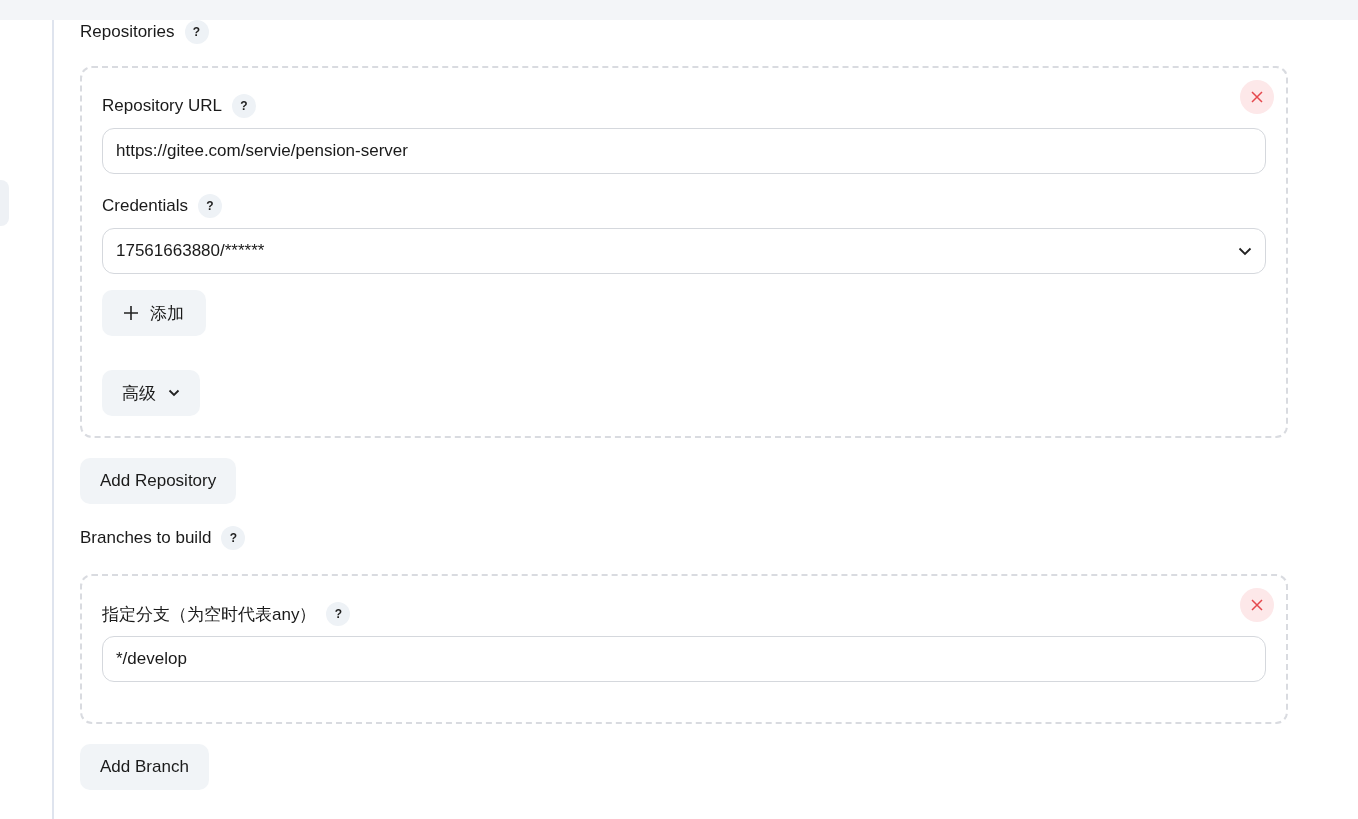  Describe the element at coordinates (151, 393) in the screenshot. I see `advanced-button: 高级` at that location.